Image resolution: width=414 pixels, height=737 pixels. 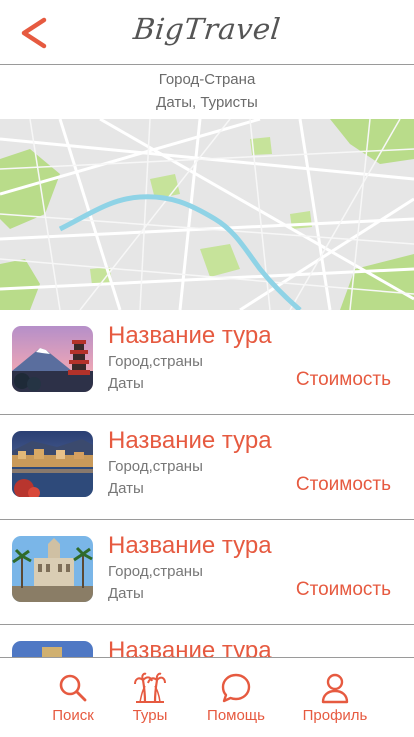 I want to click on destination-label: Город-Страна, so click(x=207, y=79).